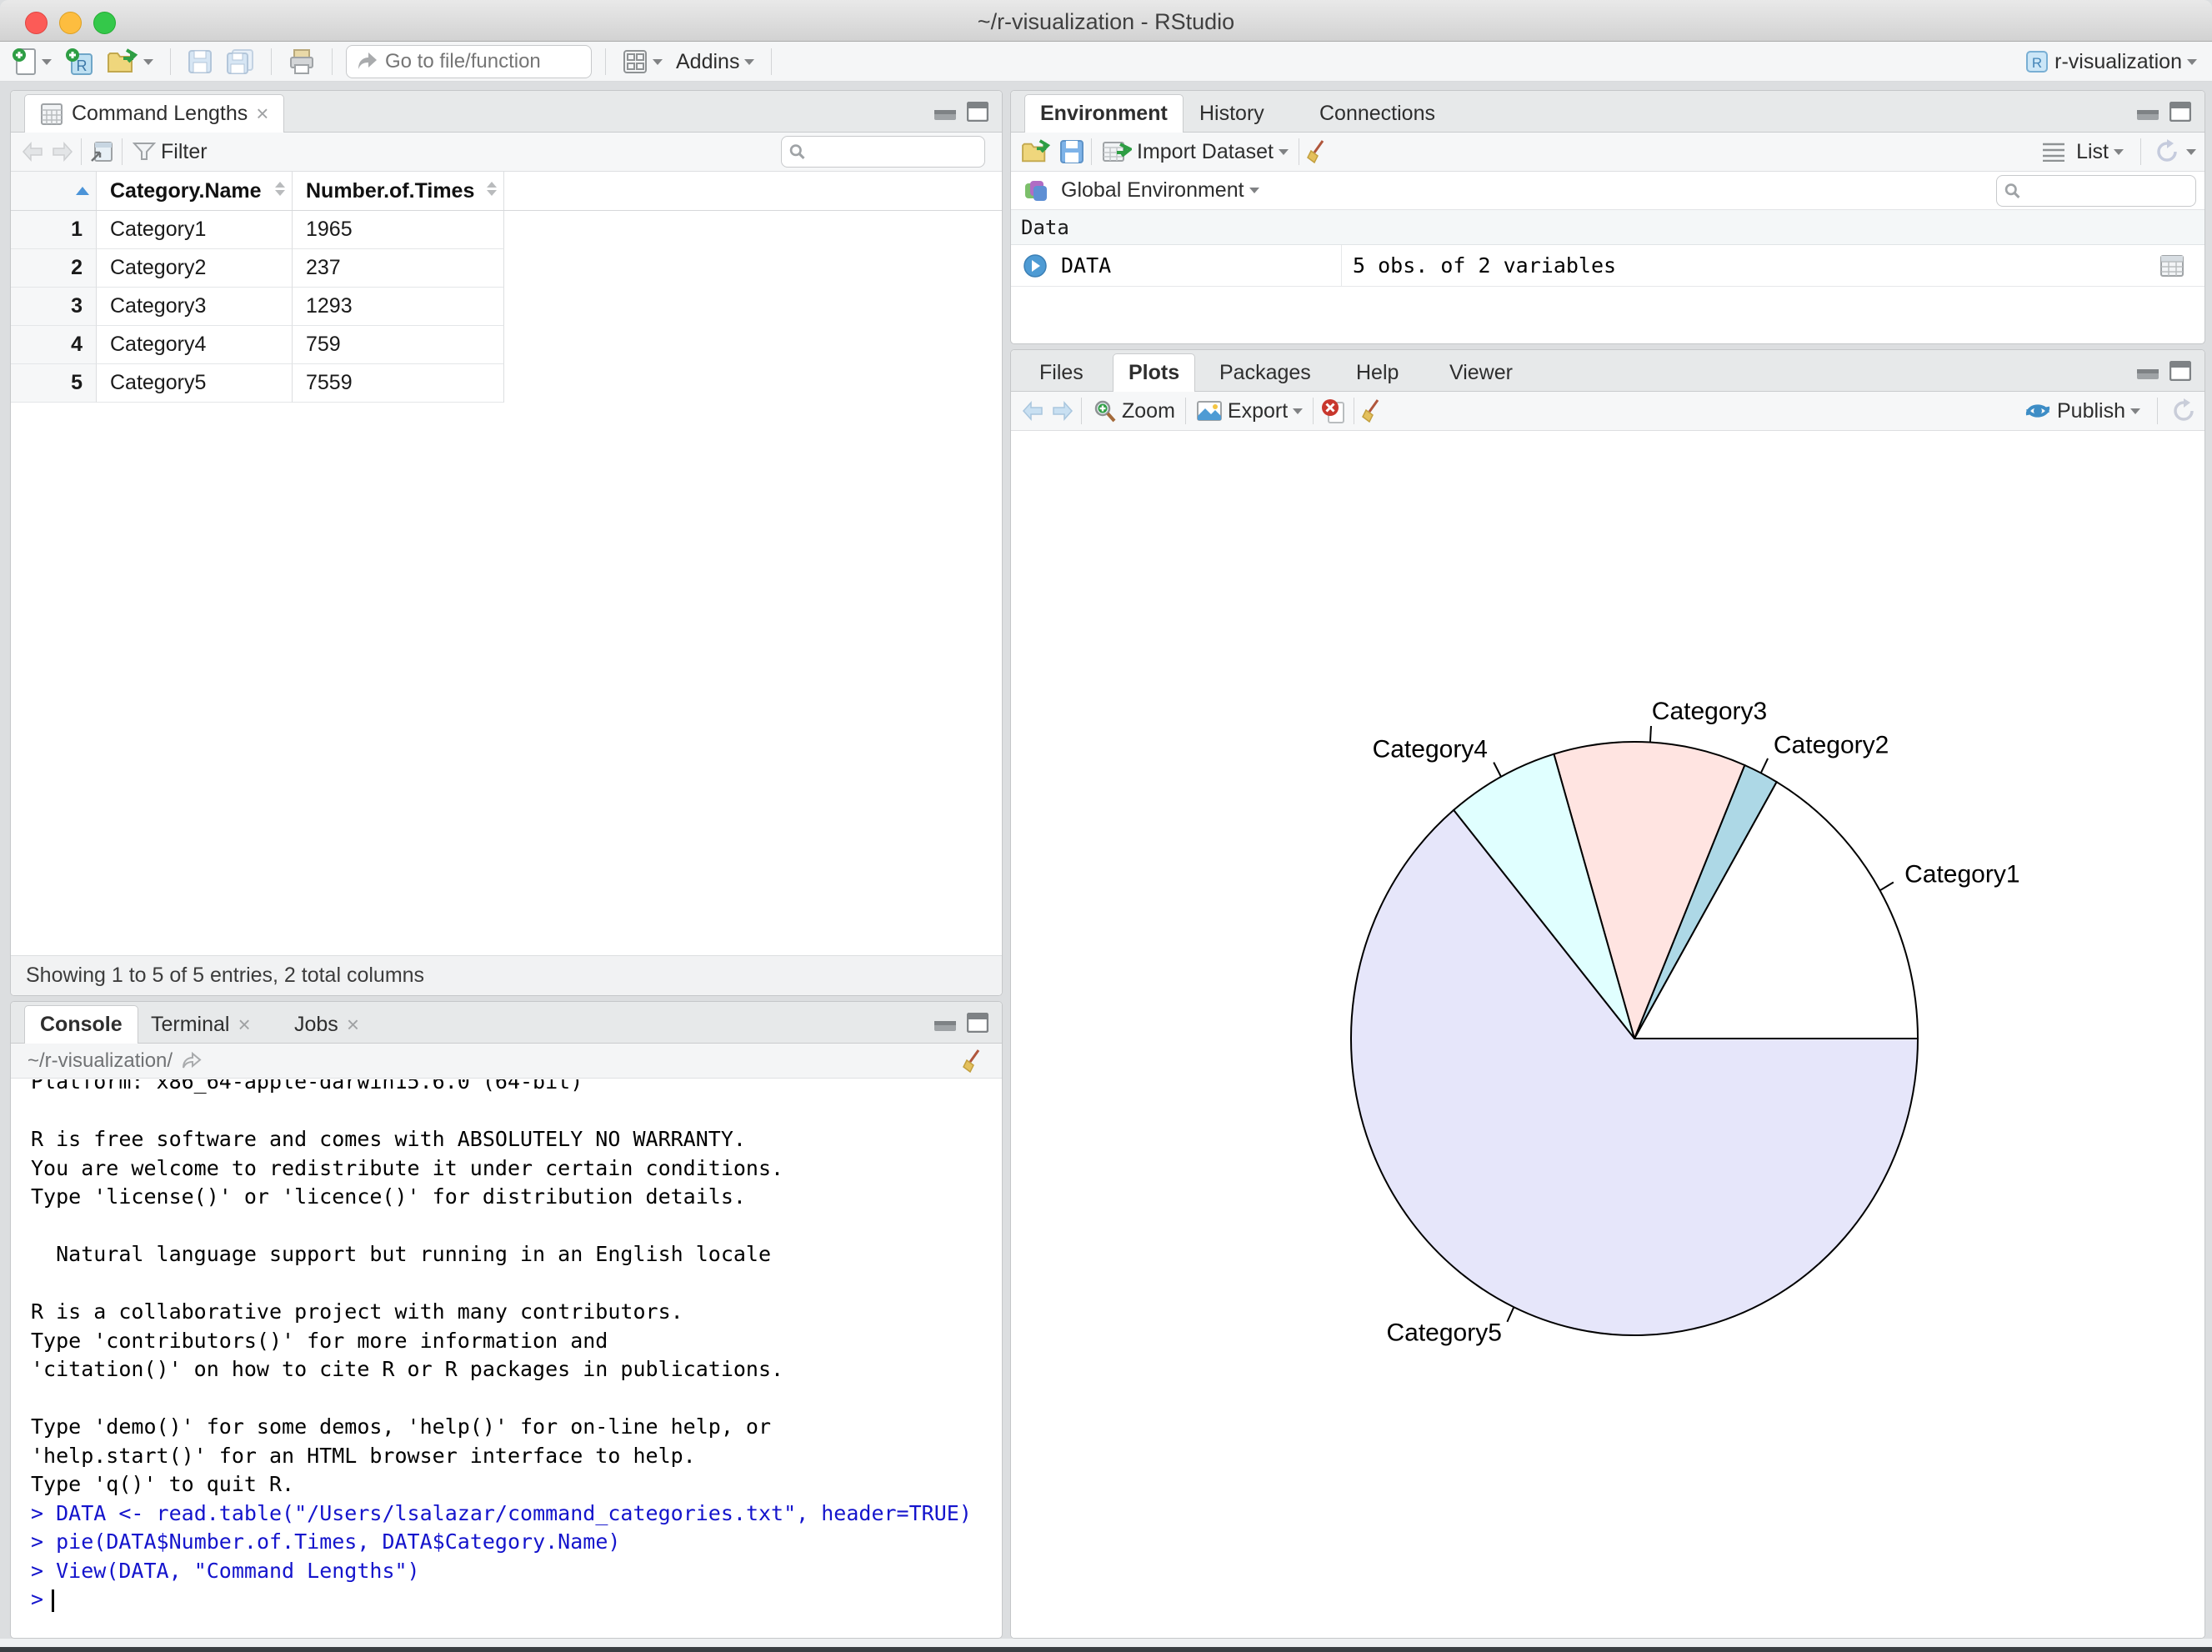 Image resolution: width=2212 pixels, height=1652 pixels. I want to click on load-workspace-icon, so click(1036, 151).